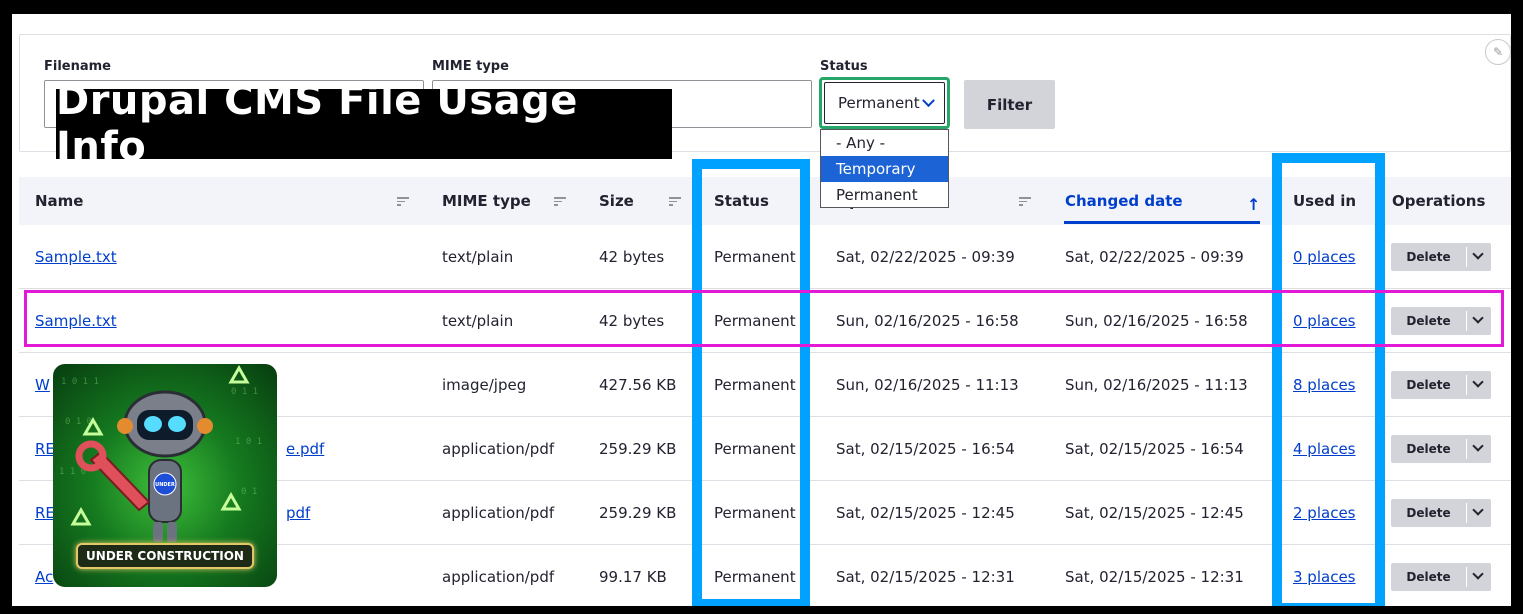 The width and height of the screenshot is (1523, 614). What do you see at coordinates (1154, 513) in the screenshot?
I see `changed-cell: Sat, 02/15/2025 - 12:45` at bounding box center [1154, 513].